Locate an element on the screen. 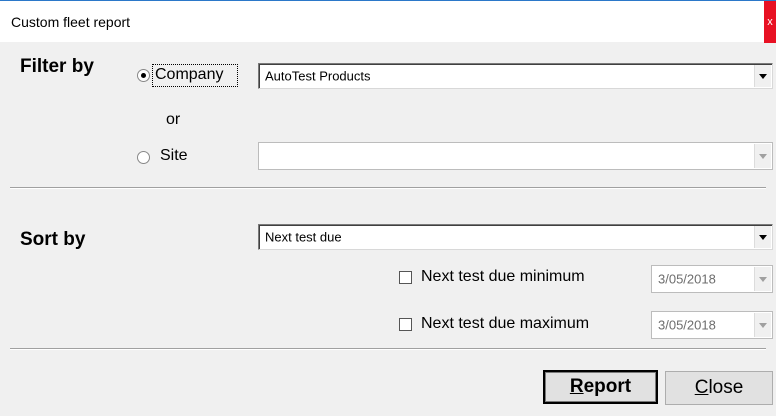  title-bar: Custom fleet report x is located at coordinates (388, 21).